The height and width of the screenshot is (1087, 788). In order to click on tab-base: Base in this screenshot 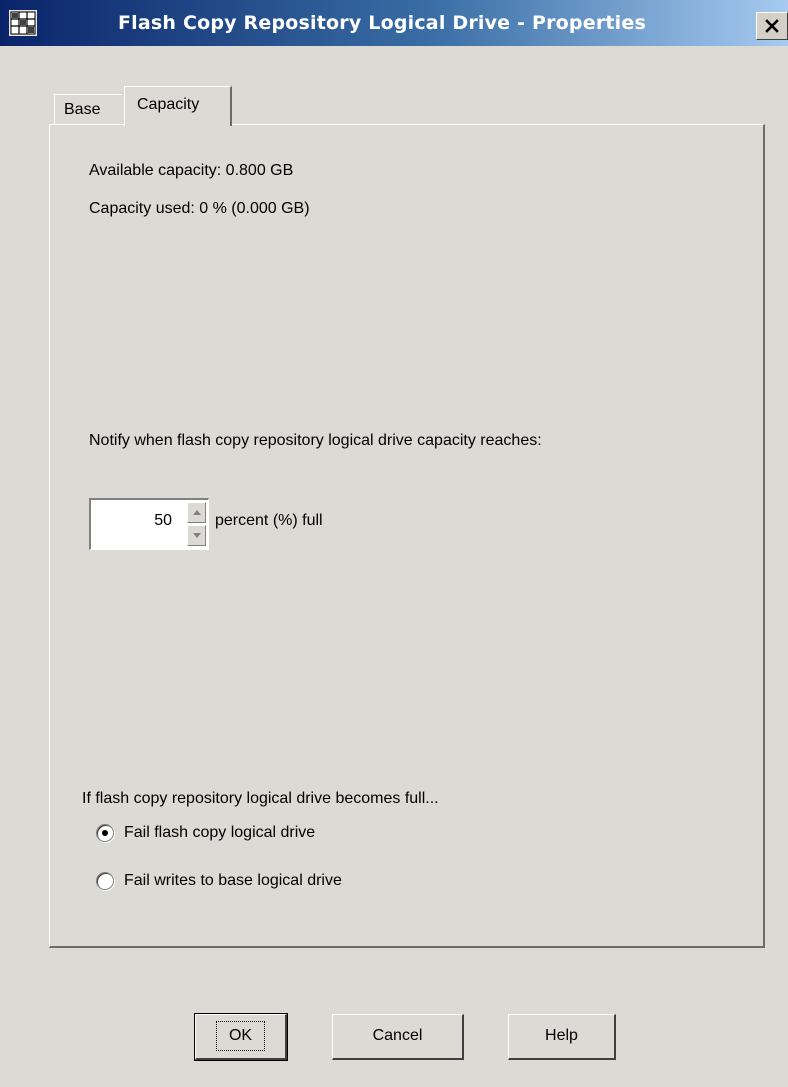, I will do `click(88, 109)`.